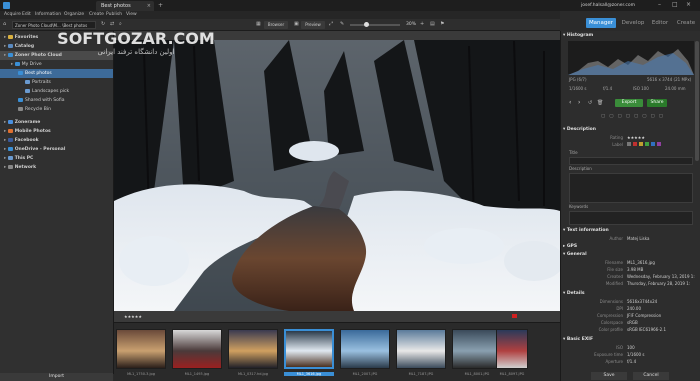 Image resolution: width=700 pixels, height=381 pixels. I want to click on next-icon: ›, so click(579, 102).